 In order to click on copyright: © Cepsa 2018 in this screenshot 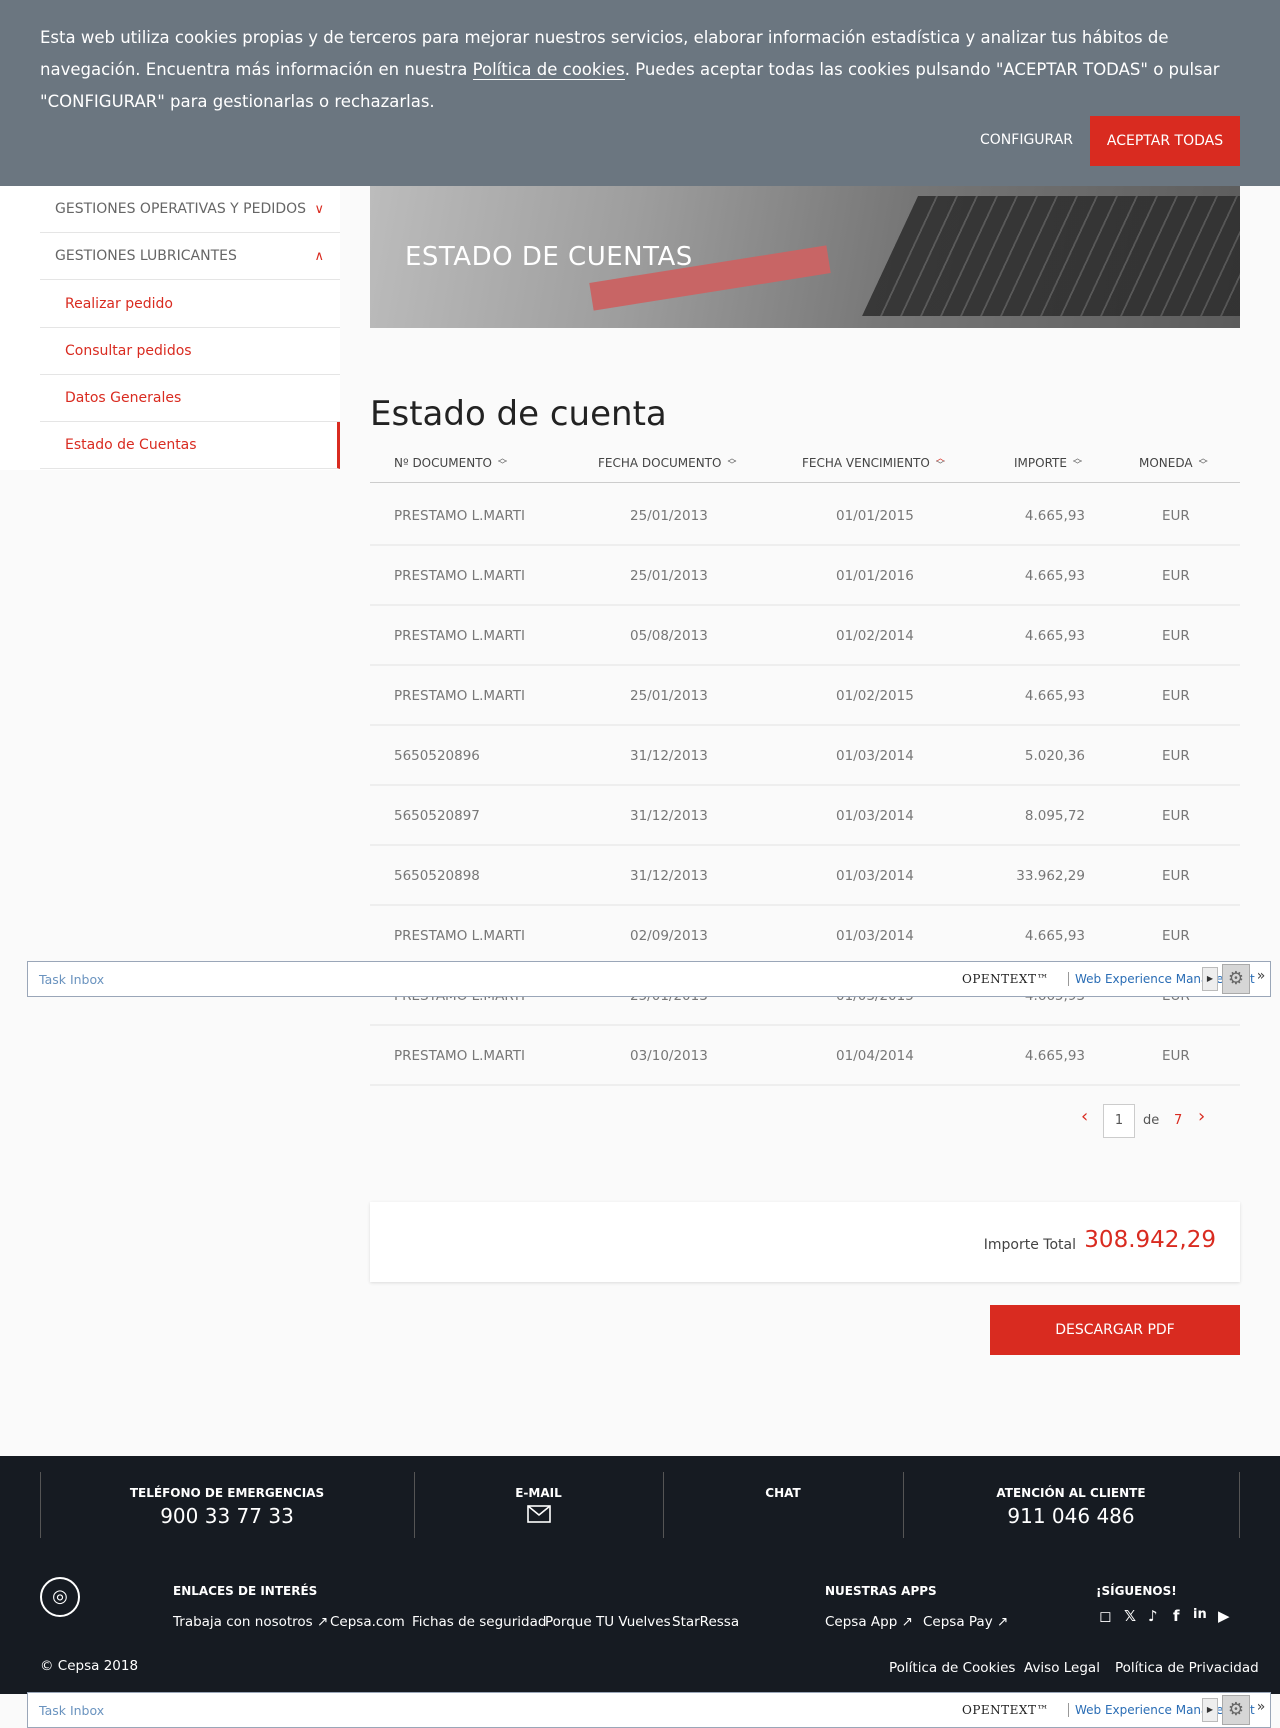, I will do `click(89, 1666)`.